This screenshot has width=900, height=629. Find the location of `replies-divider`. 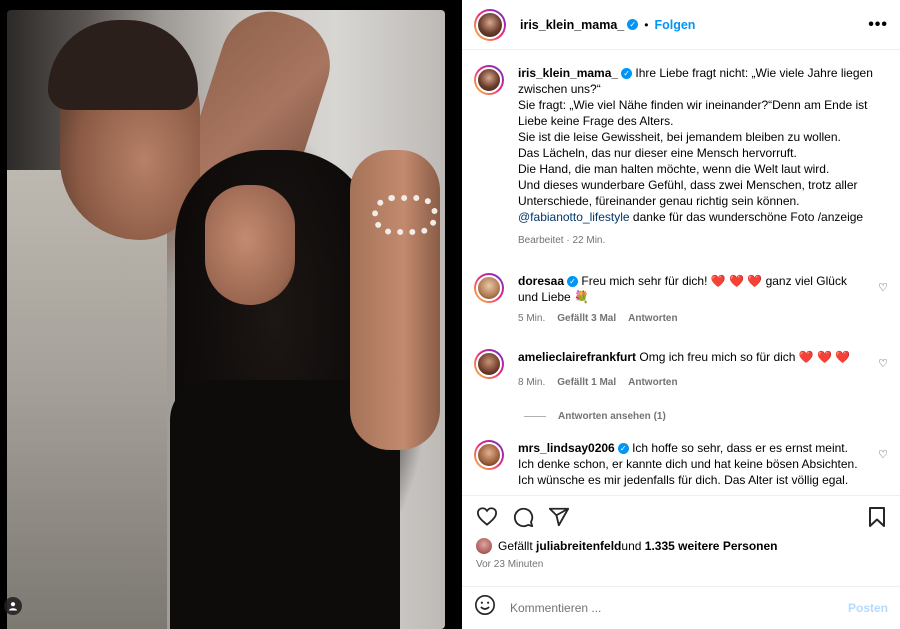

replies-divider is located at coordinates (535, 416).